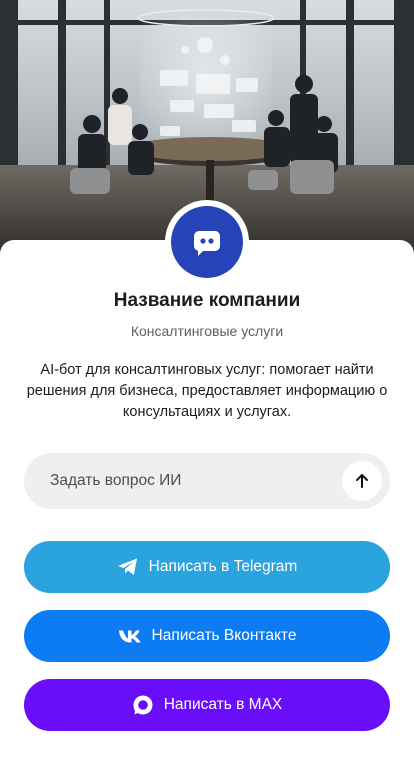  I want to click on write-telegram-button: Написать в Telegram, so click(207, 567).